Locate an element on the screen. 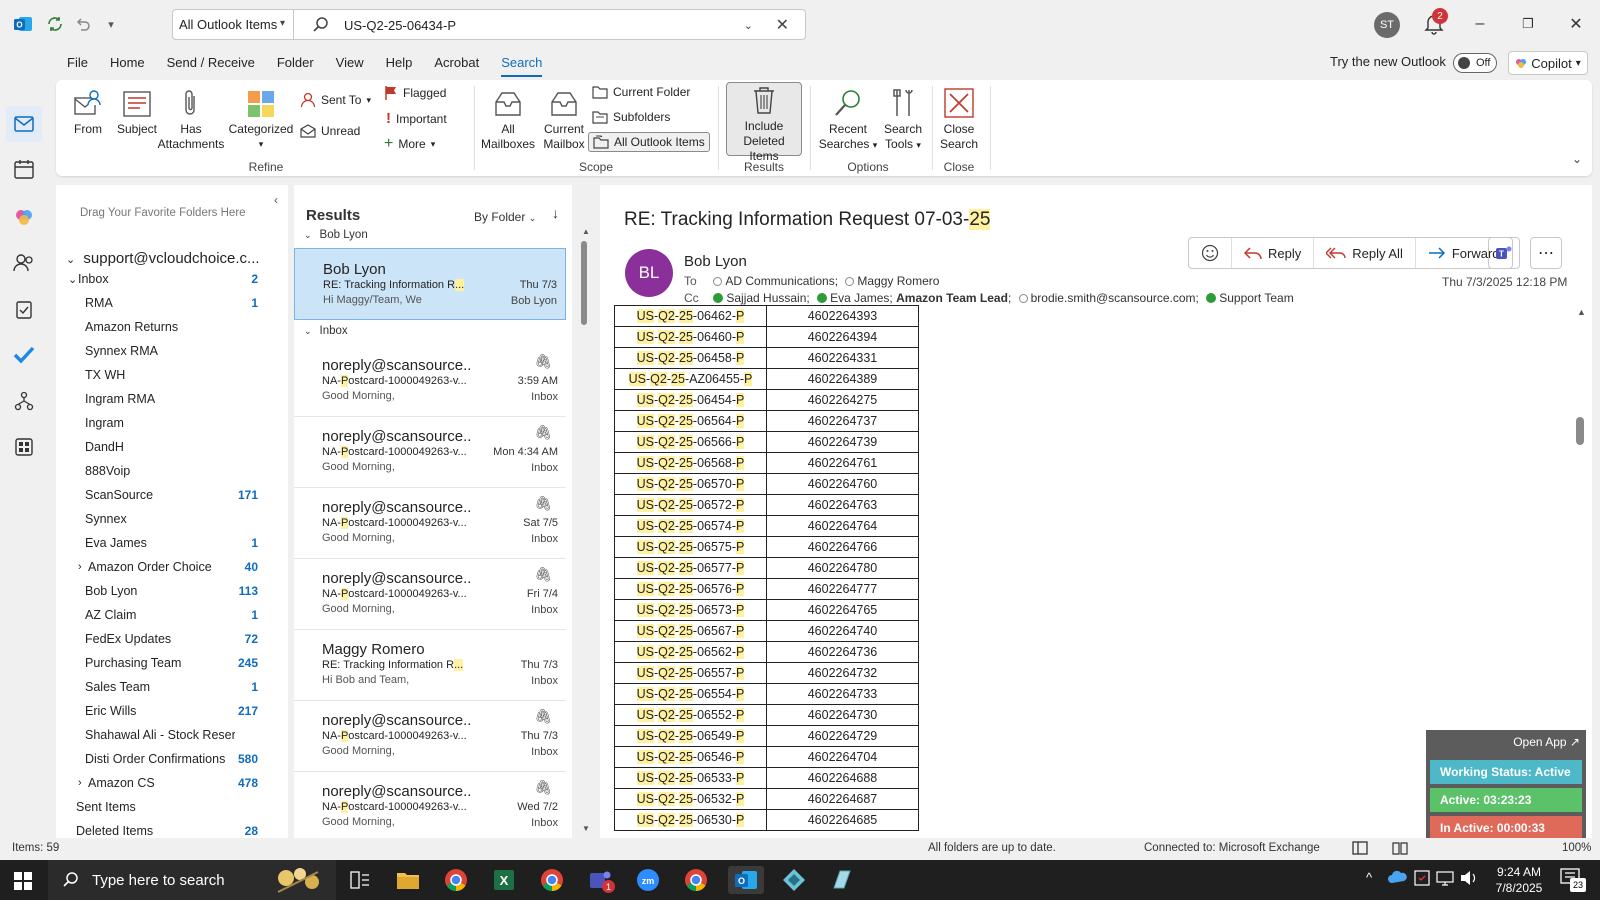  copilot-button: Copilot ▾ is located at coordinates (1548, 63).